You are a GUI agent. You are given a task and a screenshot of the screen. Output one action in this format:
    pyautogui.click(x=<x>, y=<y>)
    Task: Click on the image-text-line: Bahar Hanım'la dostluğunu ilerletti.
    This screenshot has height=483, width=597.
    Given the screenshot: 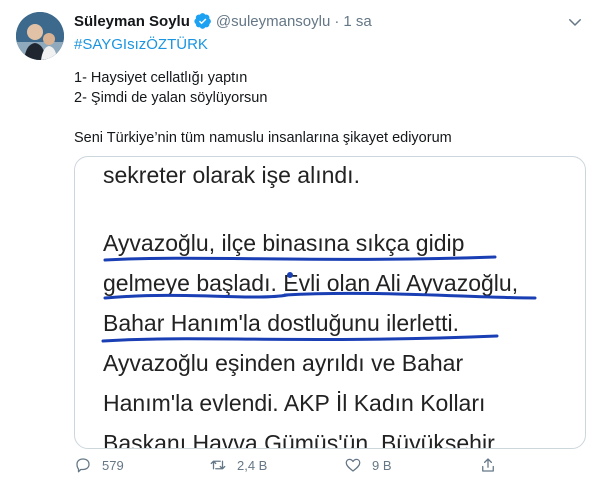 What is the action you would take?
    pyautogui.click(x=281, y=323)
    